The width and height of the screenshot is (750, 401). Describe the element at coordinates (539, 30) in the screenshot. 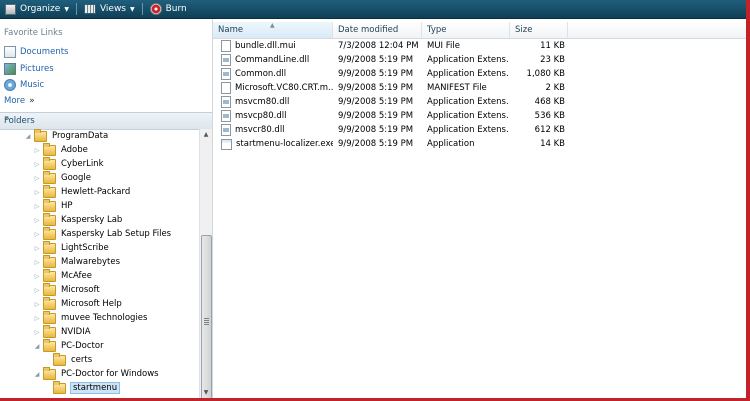

I see `column-header-size: Size` at that location.